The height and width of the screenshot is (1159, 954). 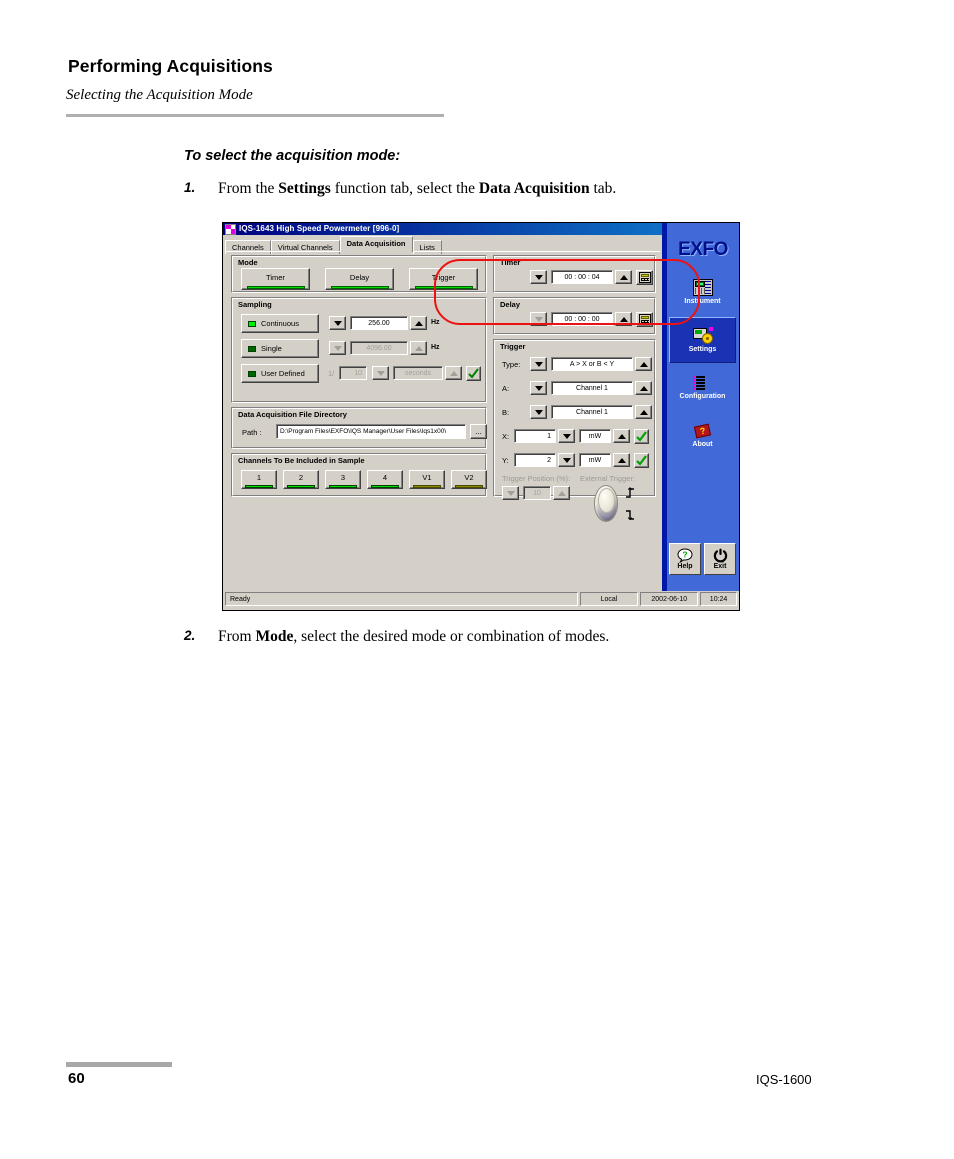 What do you see at coordinates (702, 444) in the screenshot?
I see `sidebar-about-label: About` at bounding box center [702, 444].